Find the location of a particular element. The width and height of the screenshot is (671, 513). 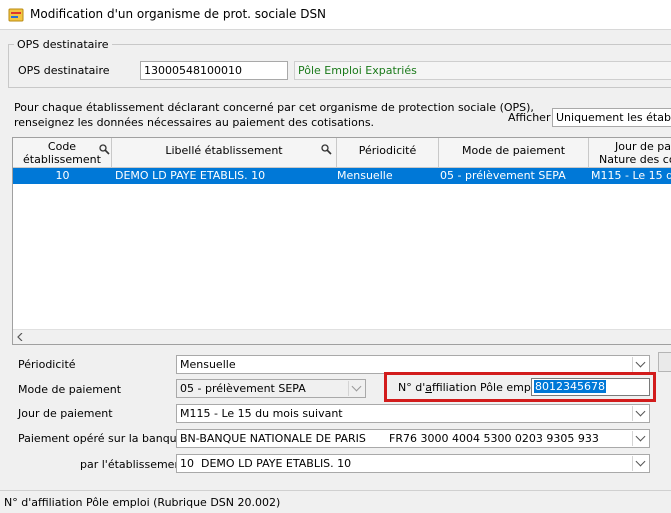

ops-label: OPS destinataire is located at coordinates (64, 70).